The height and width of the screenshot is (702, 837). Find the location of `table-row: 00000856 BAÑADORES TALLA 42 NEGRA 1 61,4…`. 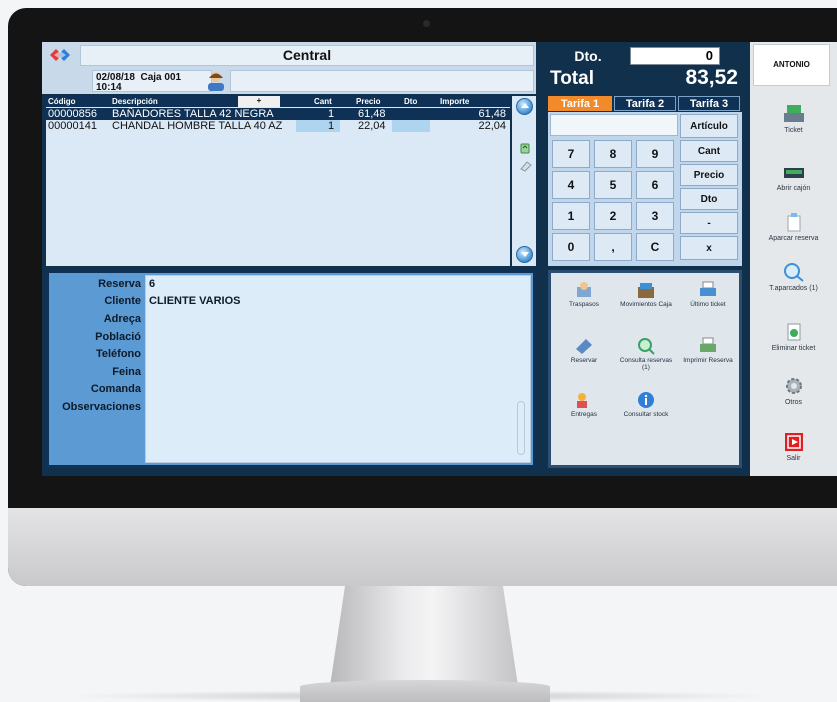

table-row: 00000856 BAÑADORES TALLA 42 NEGRA 1 61,4… is located at coordinates (278, 114).